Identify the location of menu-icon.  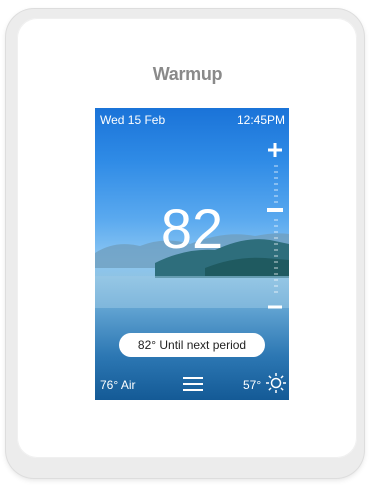
(193, 384).